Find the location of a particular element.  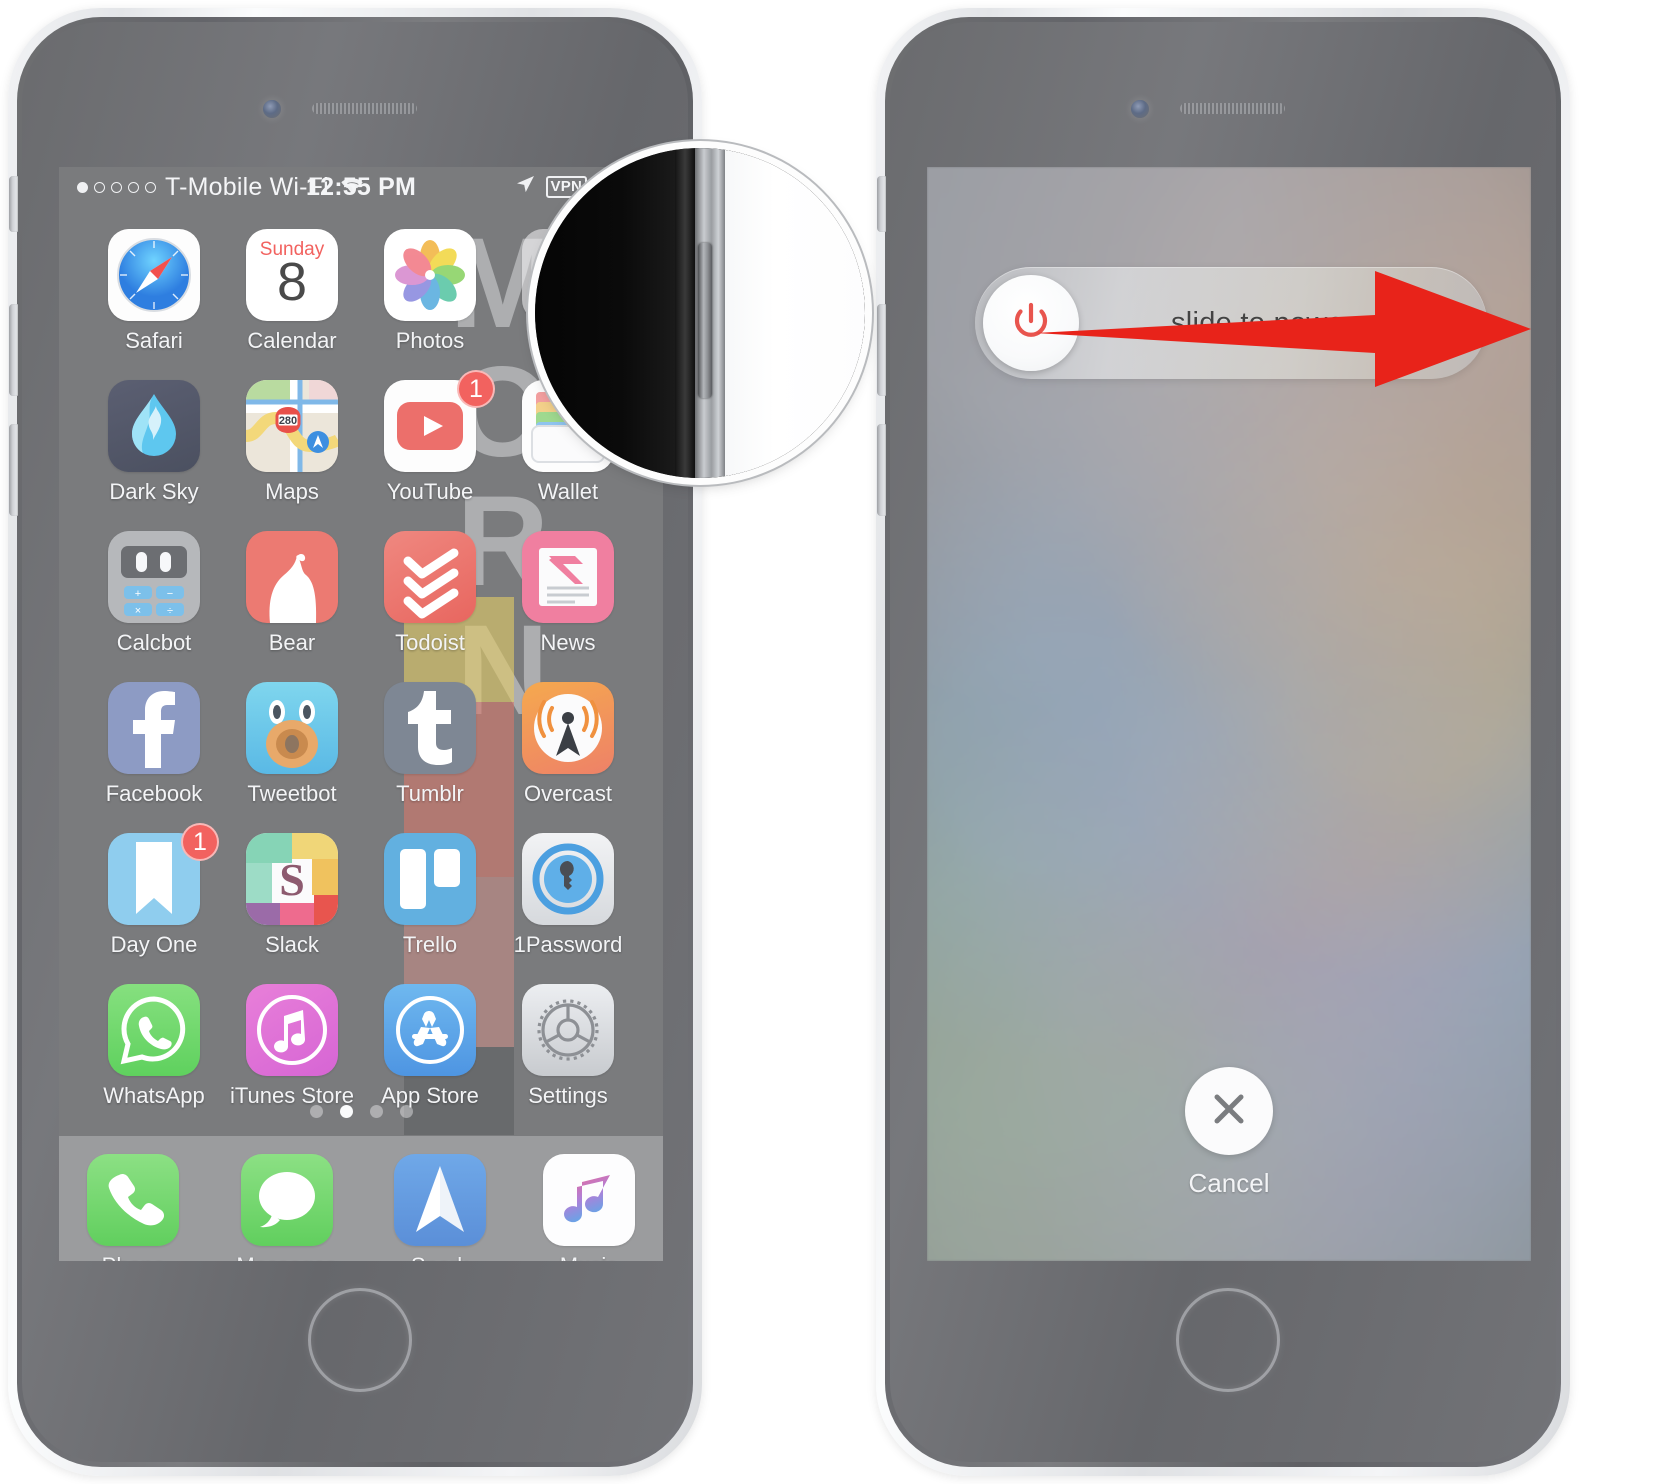

side-button-magnifier is located at coordinates (700, 313).